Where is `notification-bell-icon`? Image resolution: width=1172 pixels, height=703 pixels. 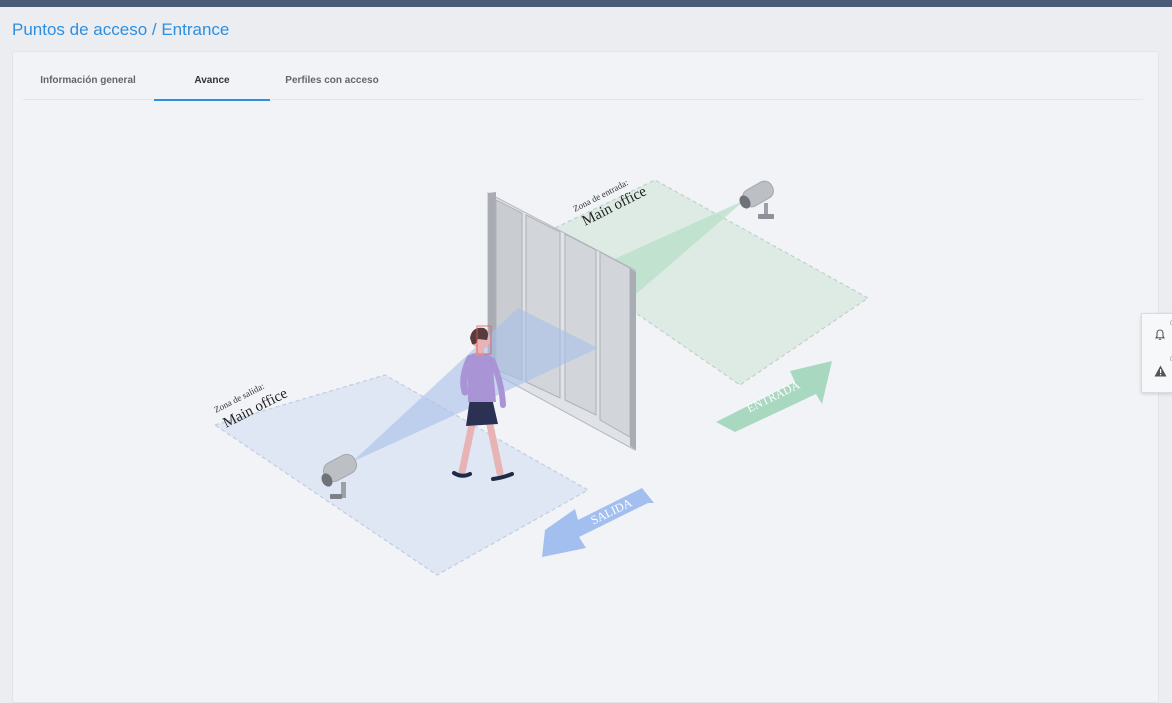 notification-bell-icon is located at coordinates (1160, 337).